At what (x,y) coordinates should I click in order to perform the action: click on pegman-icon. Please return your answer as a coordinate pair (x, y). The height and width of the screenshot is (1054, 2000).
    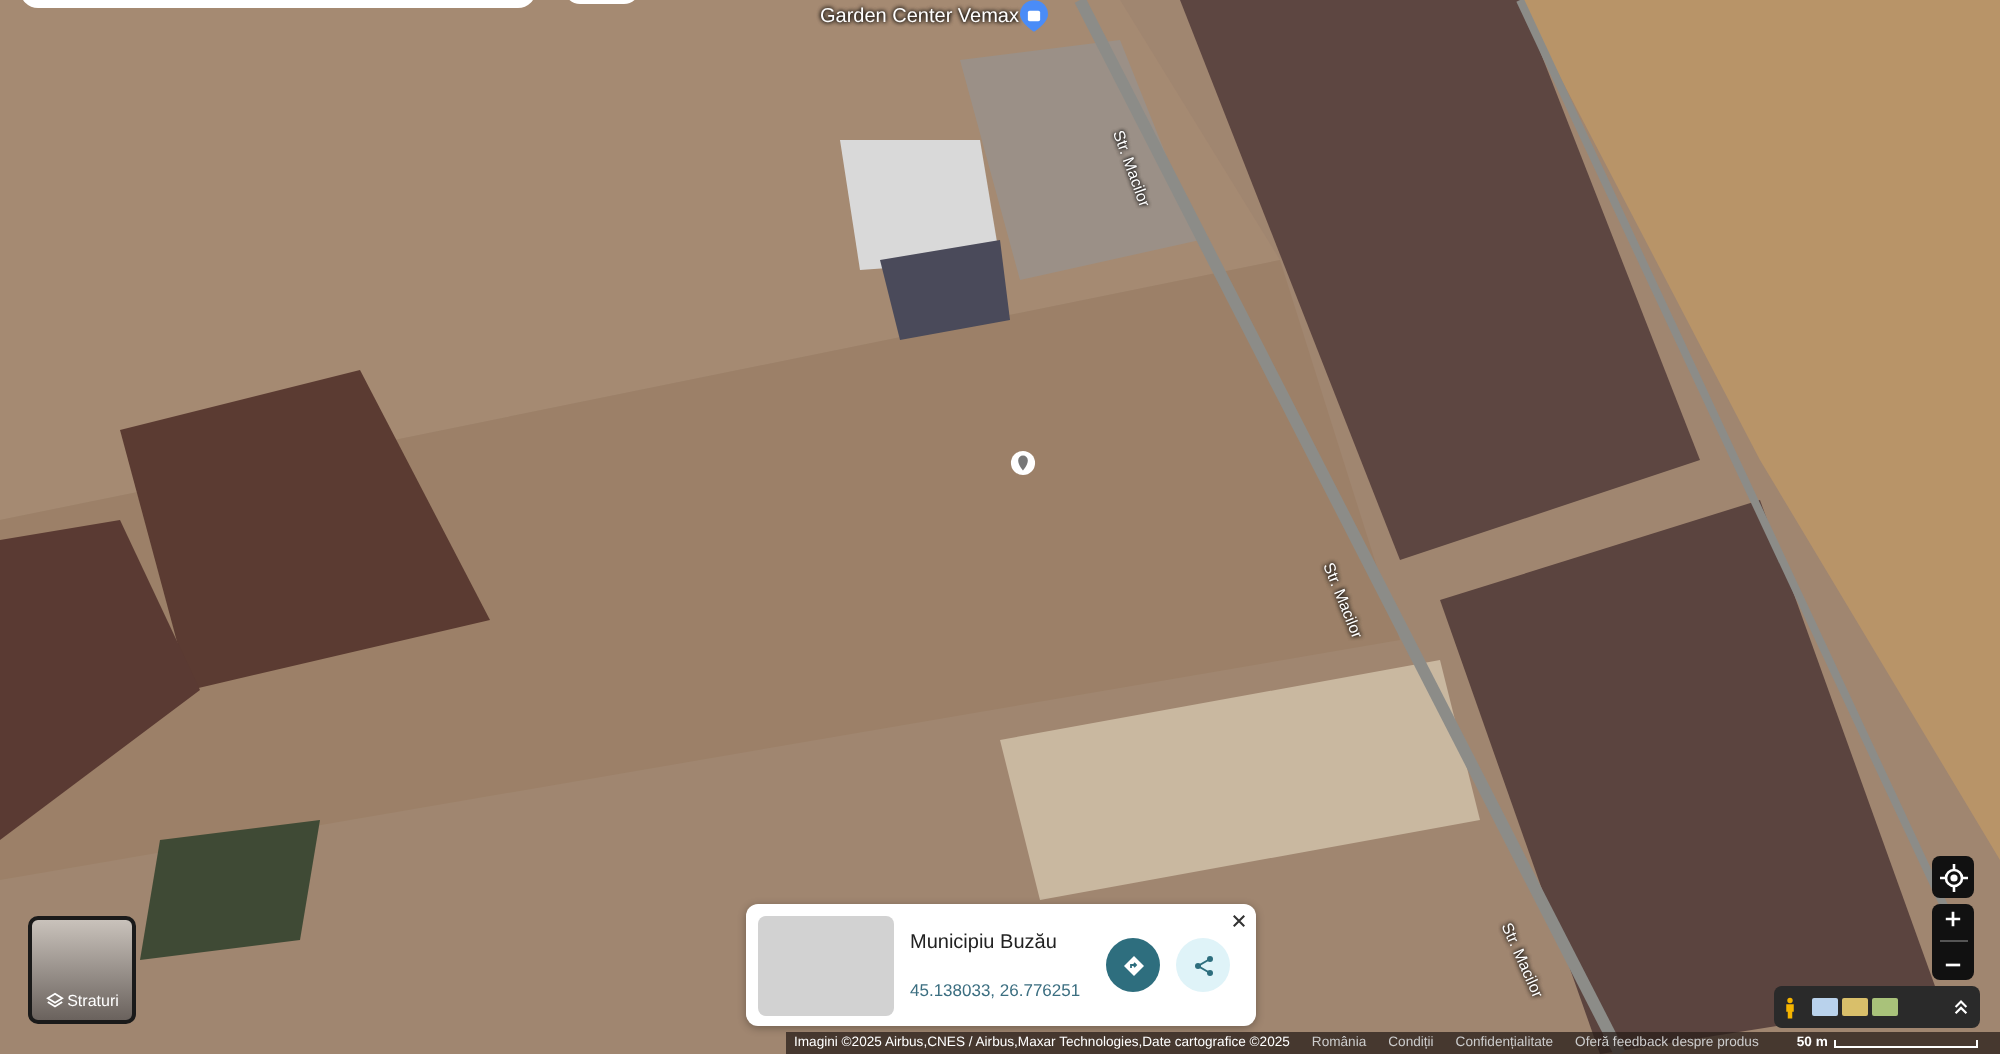
    Looking at the image, I should click on (1790, 1007).